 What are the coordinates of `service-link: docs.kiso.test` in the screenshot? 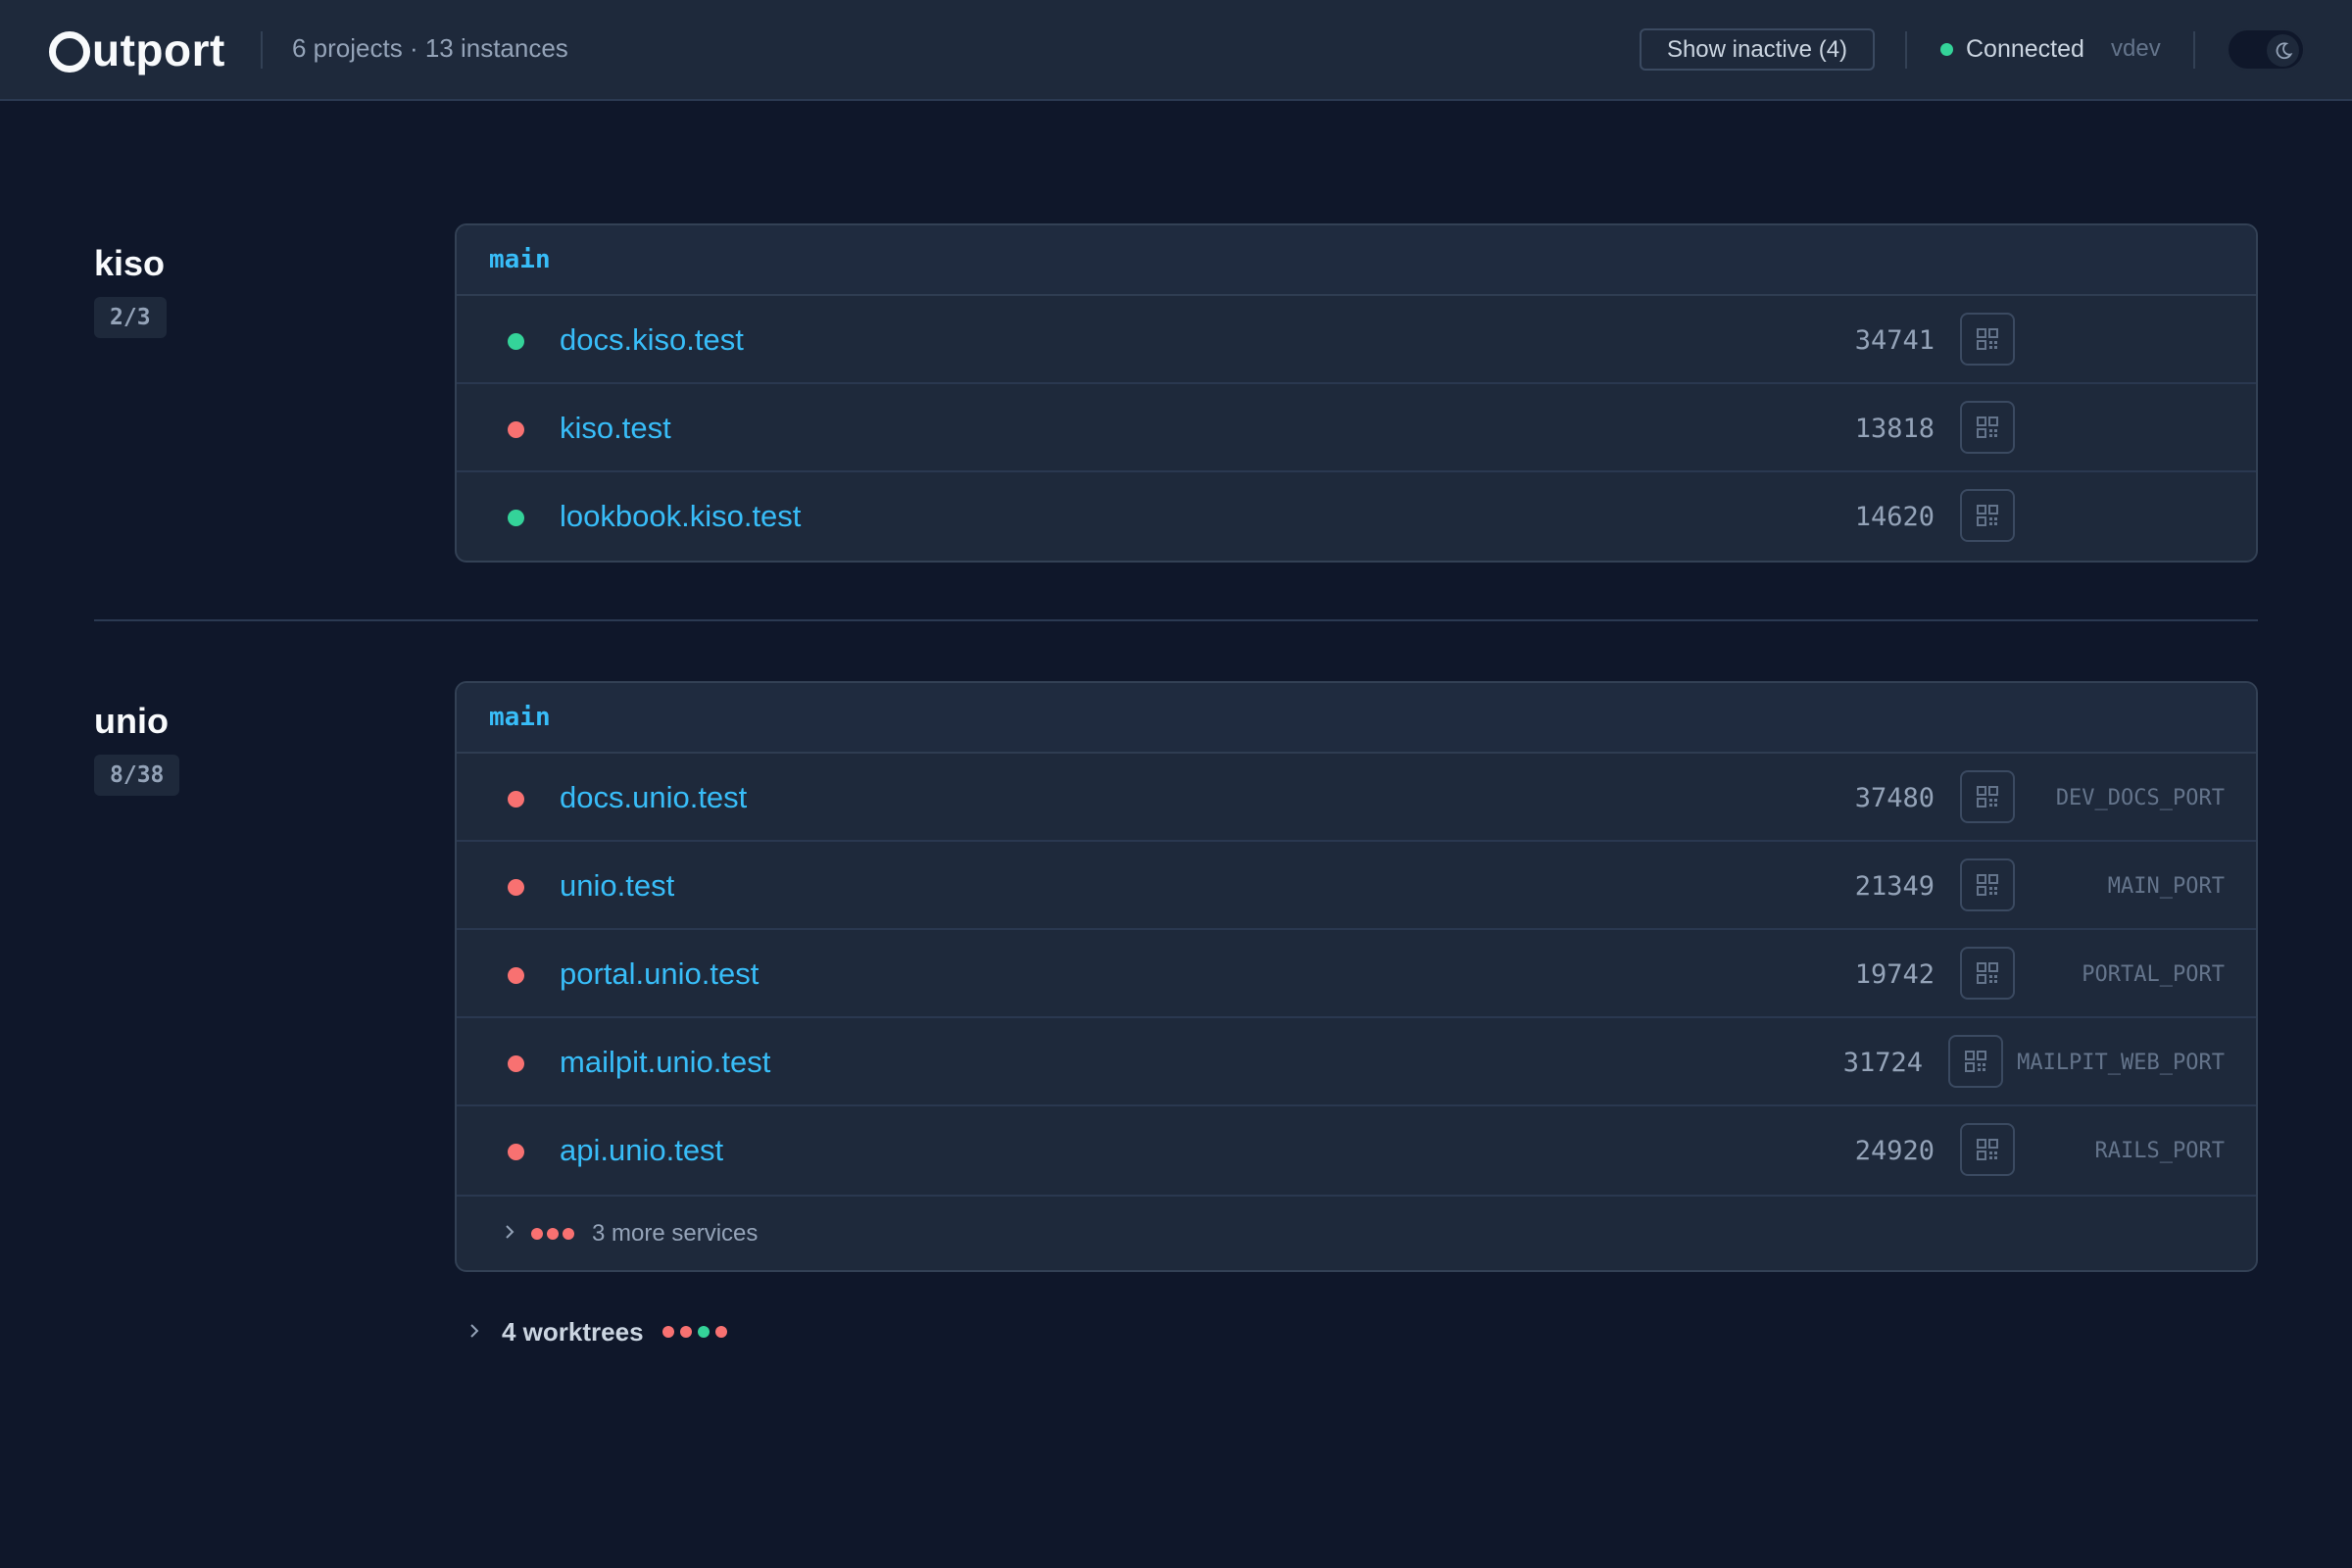 It's located at (652, 340).